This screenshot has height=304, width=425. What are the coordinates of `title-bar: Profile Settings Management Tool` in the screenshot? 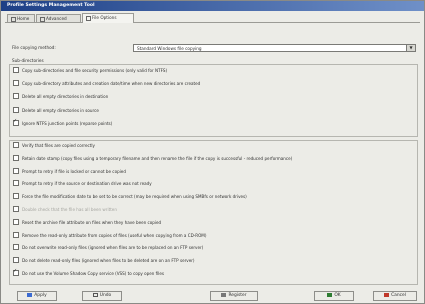 It's located at (212, 6).